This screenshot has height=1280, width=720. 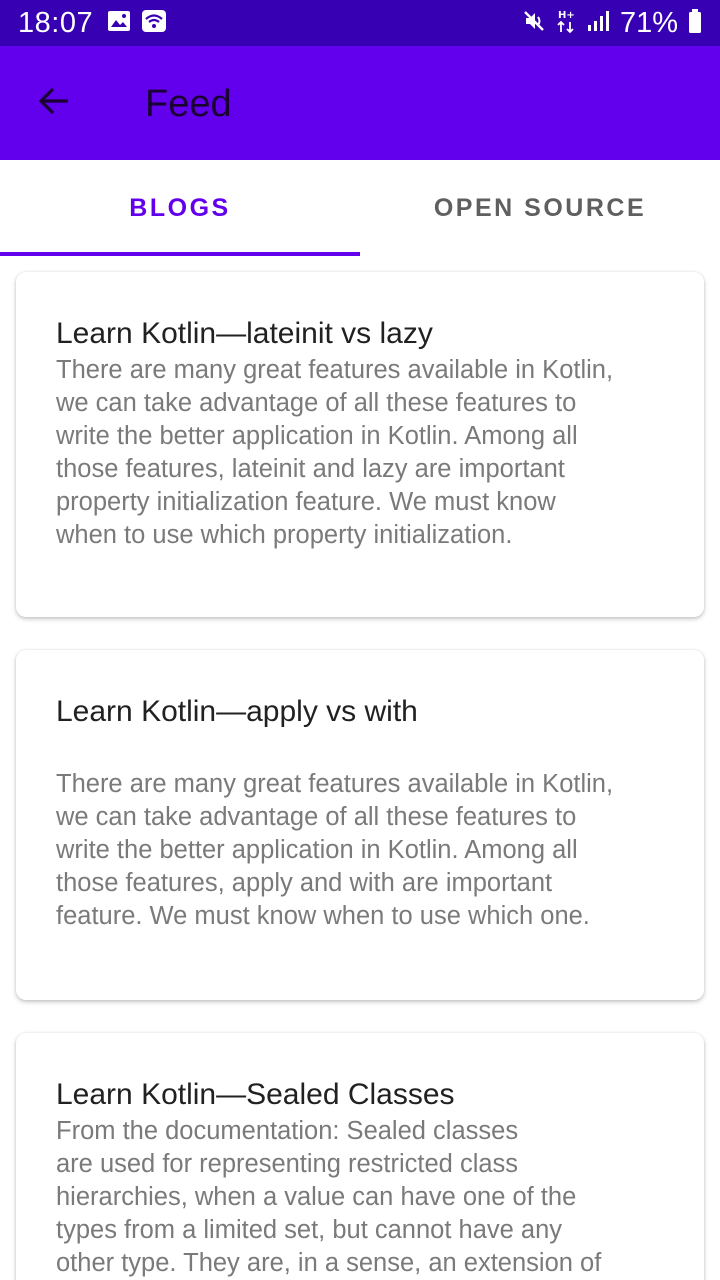 I want to click on tab-open-source: OPEN SOURCE, so click(x=540, y=208).